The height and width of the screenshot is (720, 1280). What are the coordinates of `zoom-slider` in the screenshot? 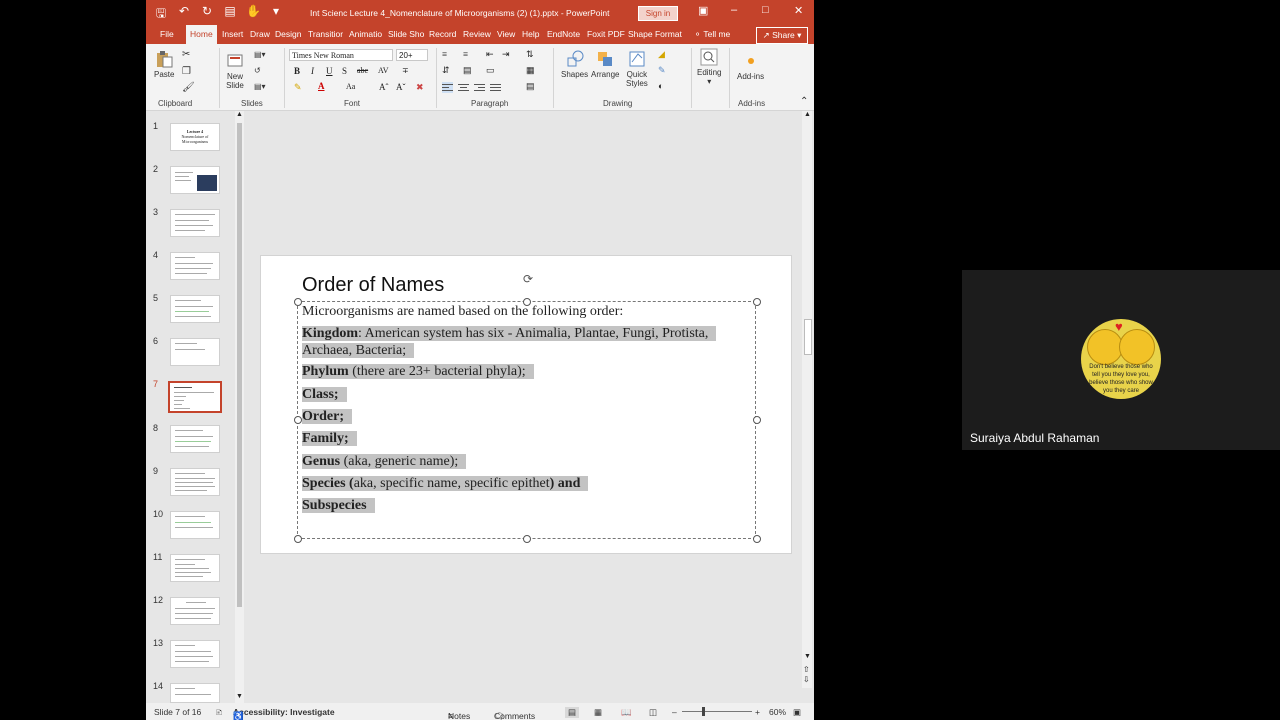 It's located at (717, 711).